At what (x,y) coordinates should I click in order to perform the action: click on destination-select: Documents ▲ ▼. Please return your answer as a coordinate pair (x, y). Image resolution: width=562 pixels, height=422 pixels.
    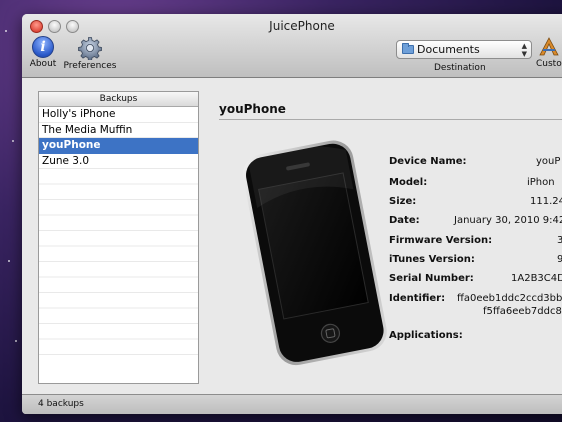
    Looking at the image, I should click on (464, 49).